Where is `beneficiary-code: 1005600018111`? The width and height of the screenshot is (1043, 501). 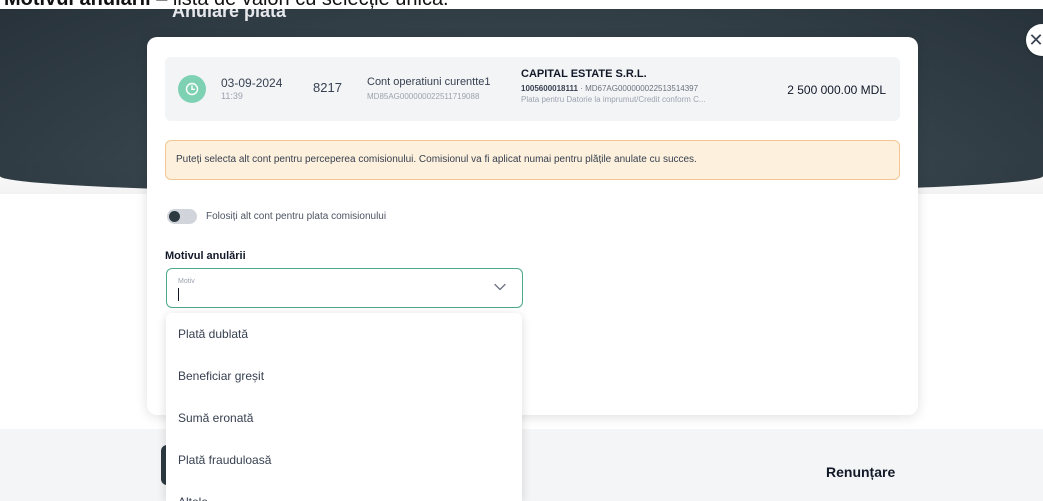 beneficiary-code: 1005600018111 is located at coordinates (549, 88).